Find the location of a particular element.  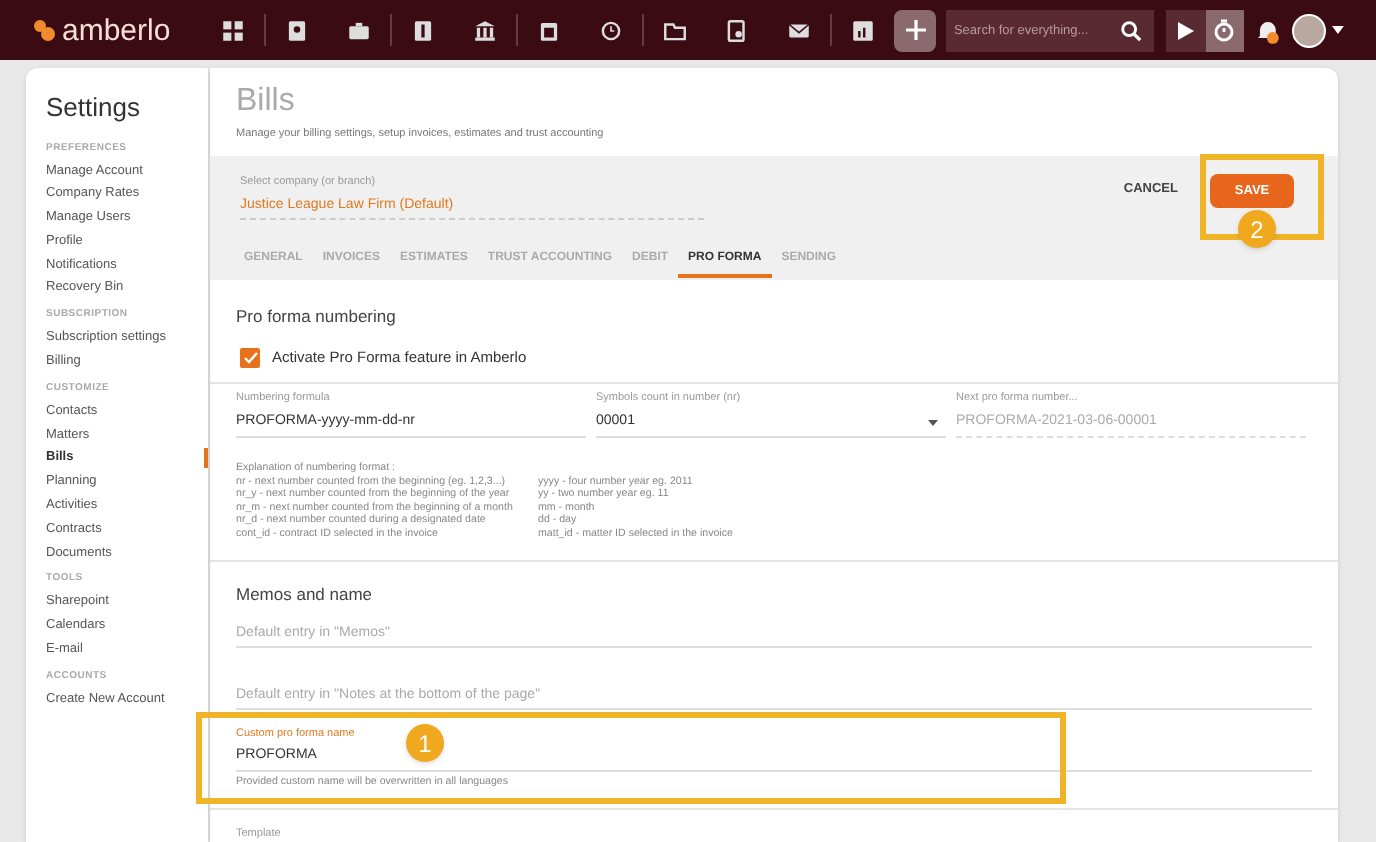

play-button is located at coordinates (1185, 30).